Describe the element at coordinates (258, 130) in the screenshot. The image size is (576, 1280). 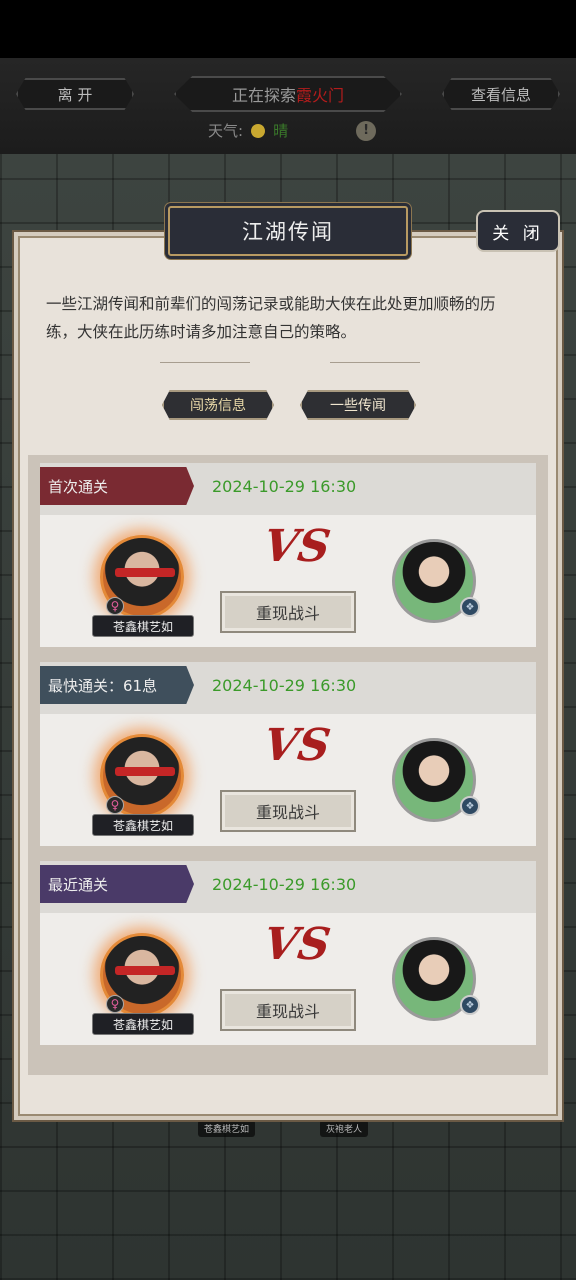
I see `sun-icon` at that location.